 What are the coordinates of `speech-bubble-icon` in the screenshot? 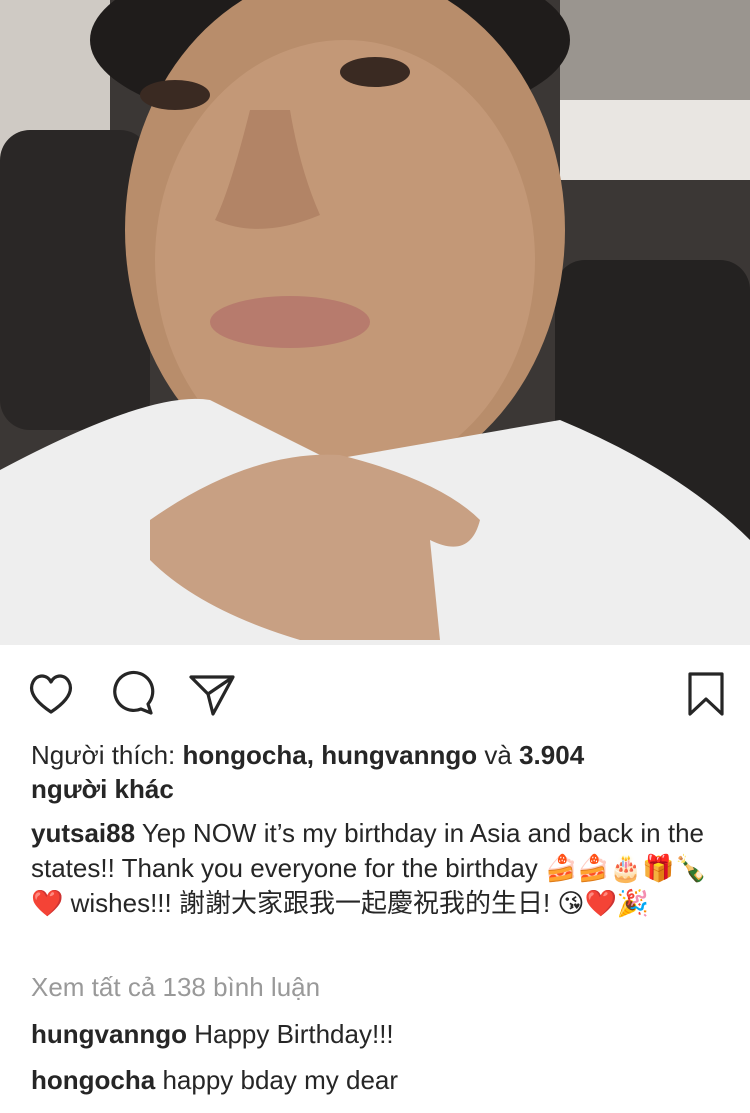 It's located at (132, 694).